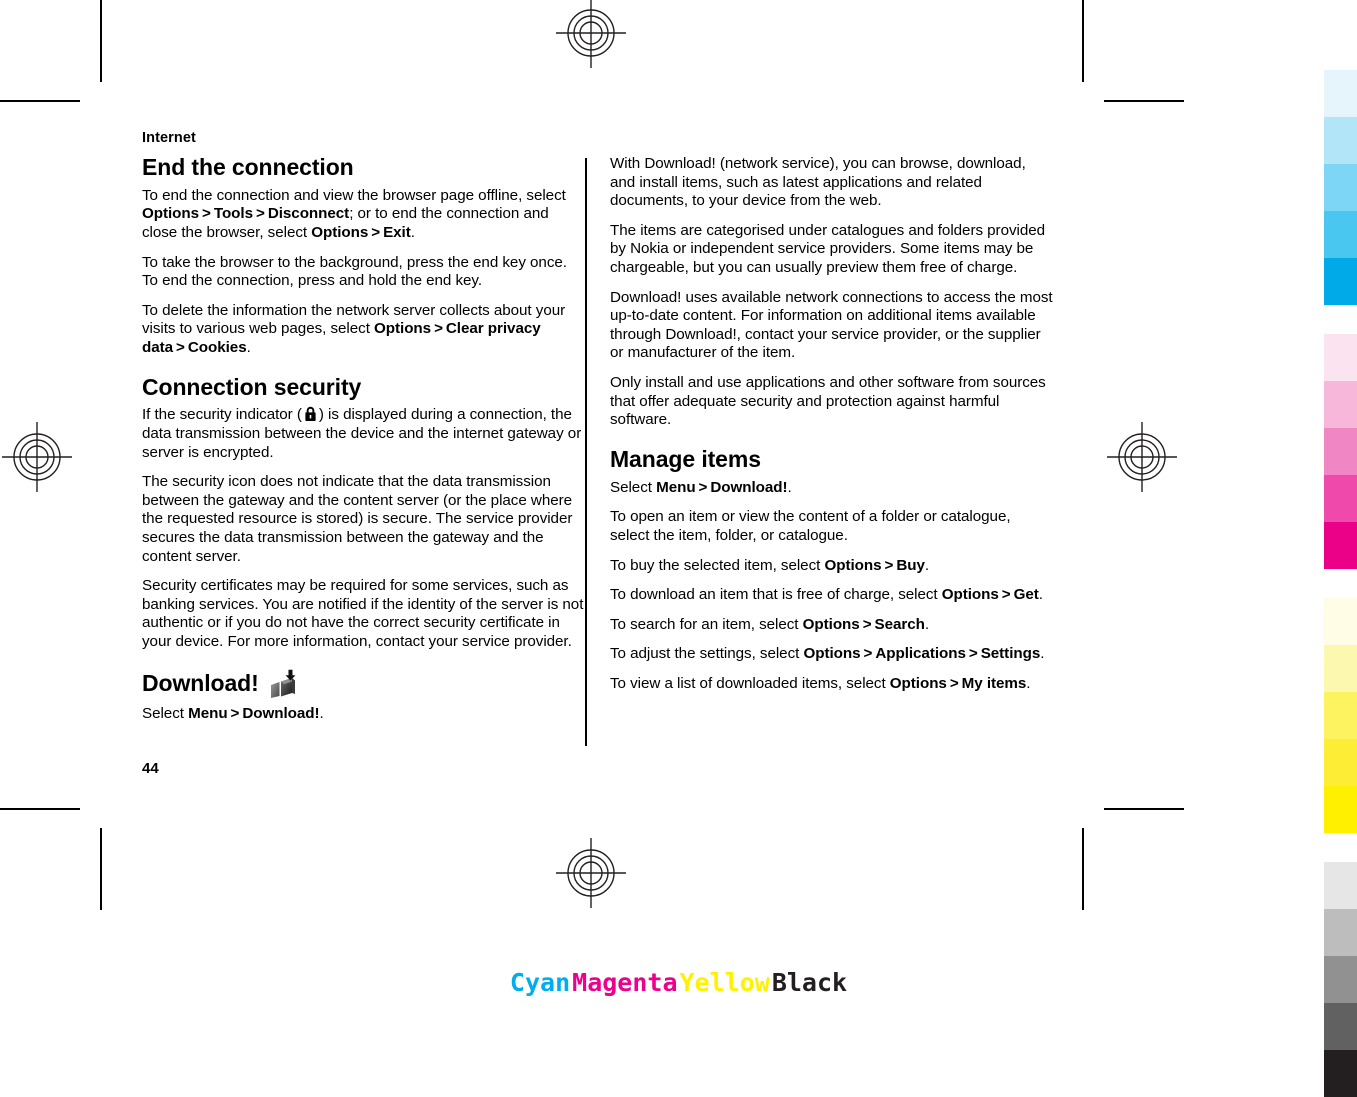 The height and width of the screenshot is (1097, 1357). Describe the element at coordinates (994, 683) in the screenshot. I see `menu-term-my-items: My items` at that location.